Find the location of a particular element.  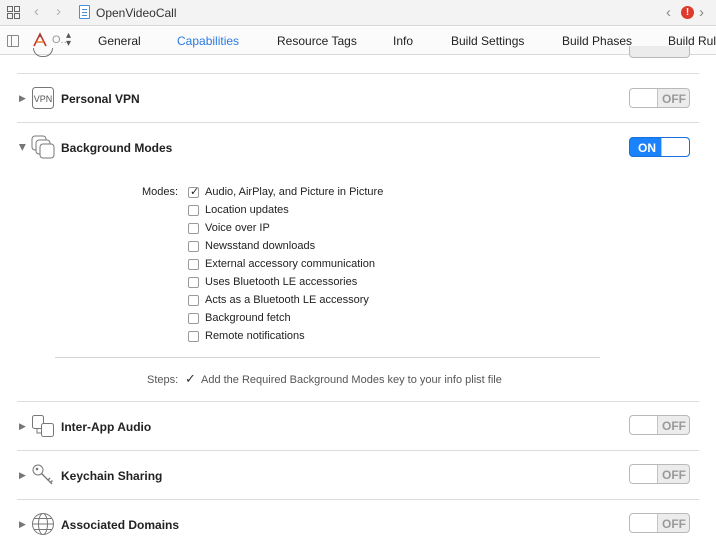

disclosure-triangle-expanded-icon: ▶ is located at coordinates (22, 147).